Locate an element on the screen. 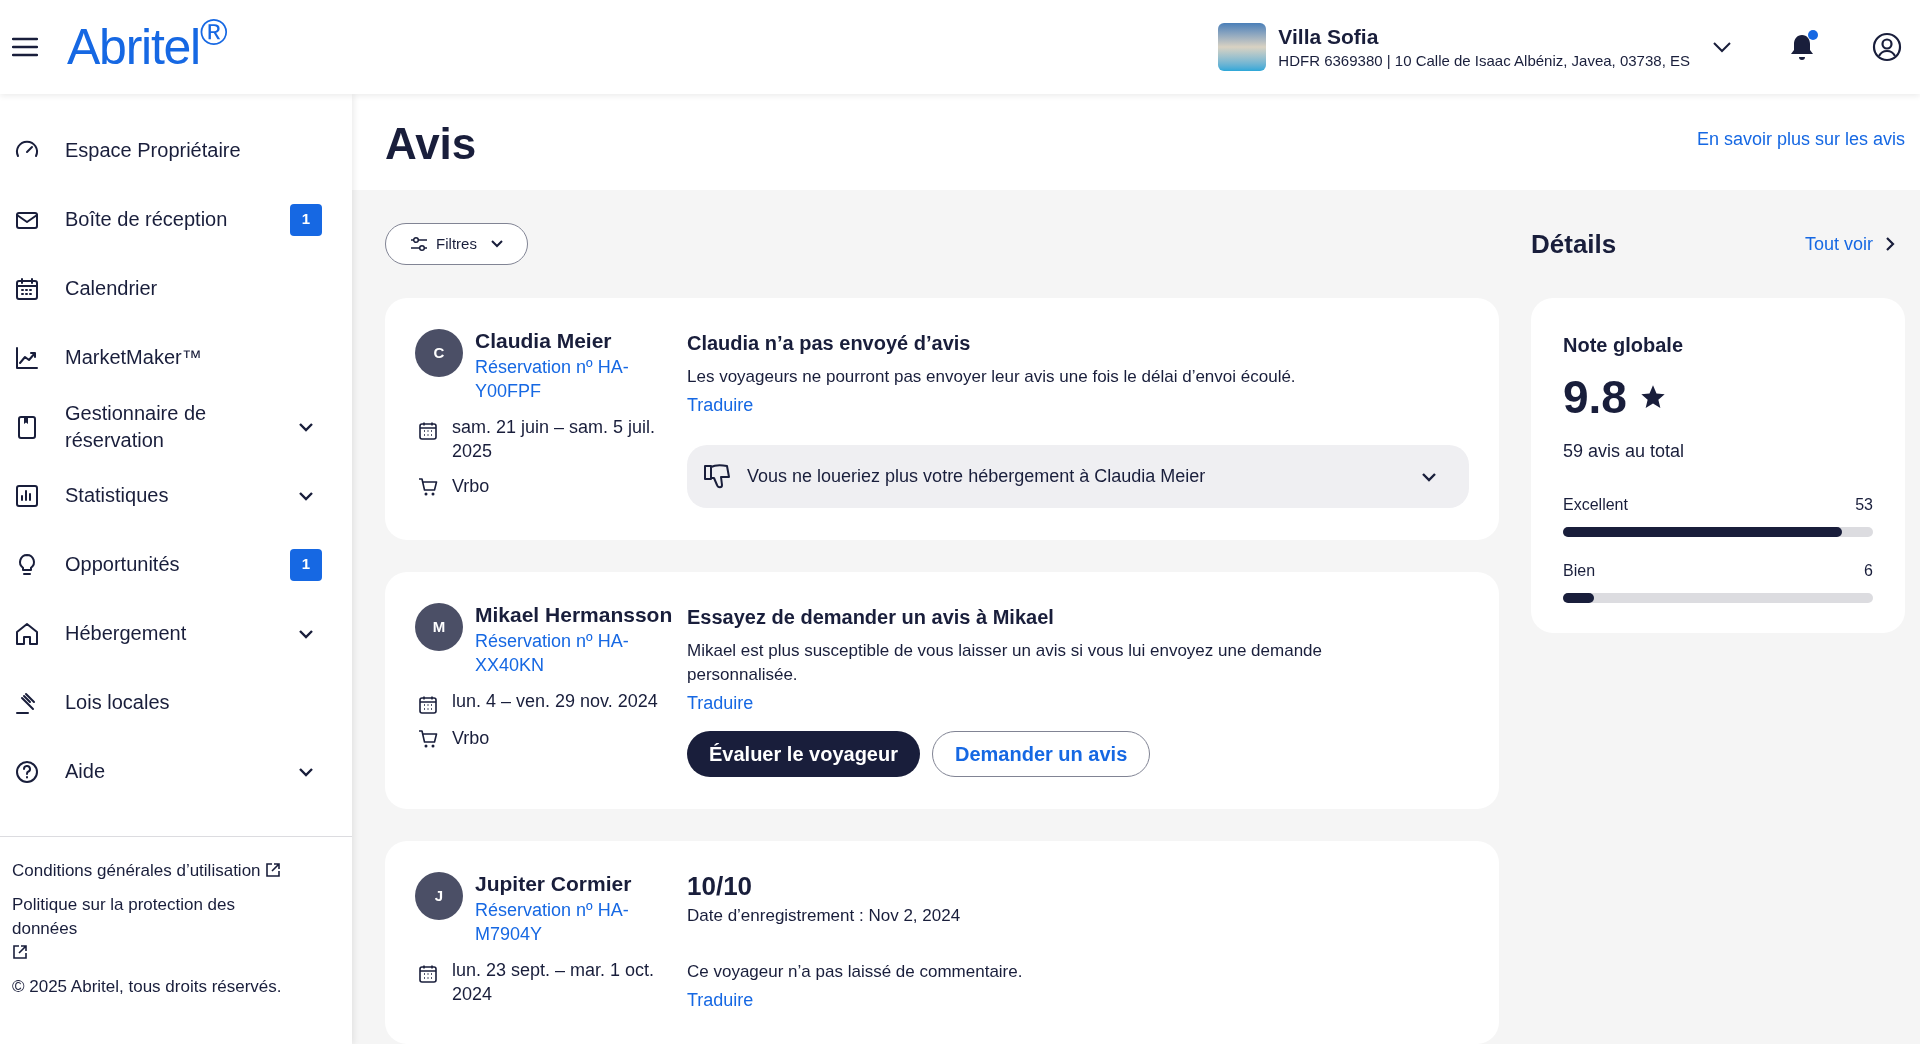 This screenshot has height=1044, width=1920. stay-dates: sam. 21 juin – sam. 5 juil. 2025 is located at coordinates (554, 439).